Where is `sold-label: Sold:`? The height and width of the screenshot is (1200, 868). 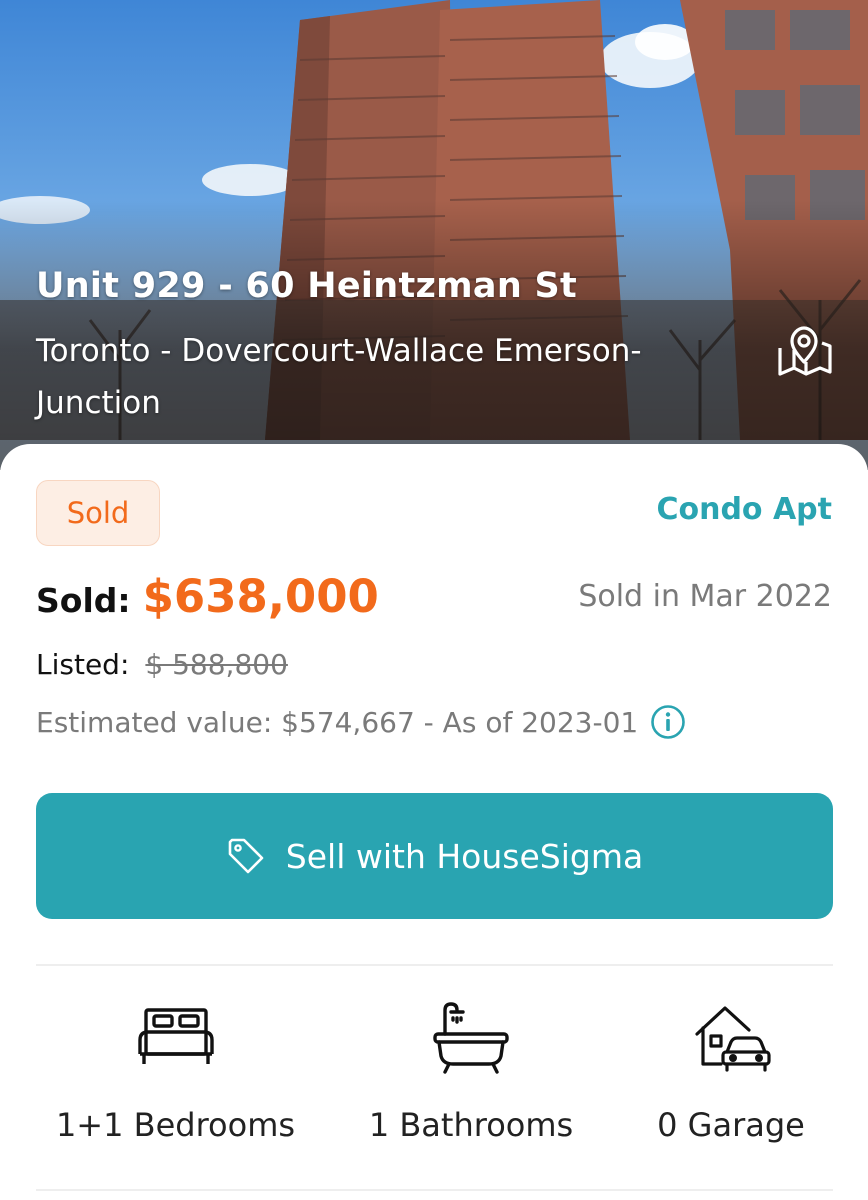
sold-label: Sold: is located at coordinates (83, 600).